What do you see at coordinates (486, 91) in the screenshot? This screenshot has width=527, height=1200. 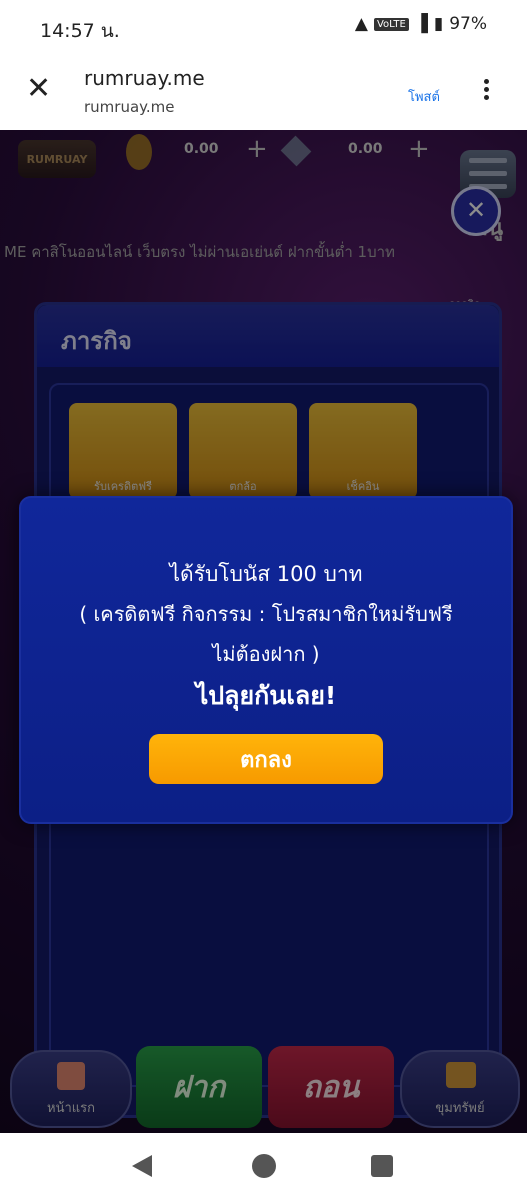 I see `more-options-icon` at bounding box center [486, 91].